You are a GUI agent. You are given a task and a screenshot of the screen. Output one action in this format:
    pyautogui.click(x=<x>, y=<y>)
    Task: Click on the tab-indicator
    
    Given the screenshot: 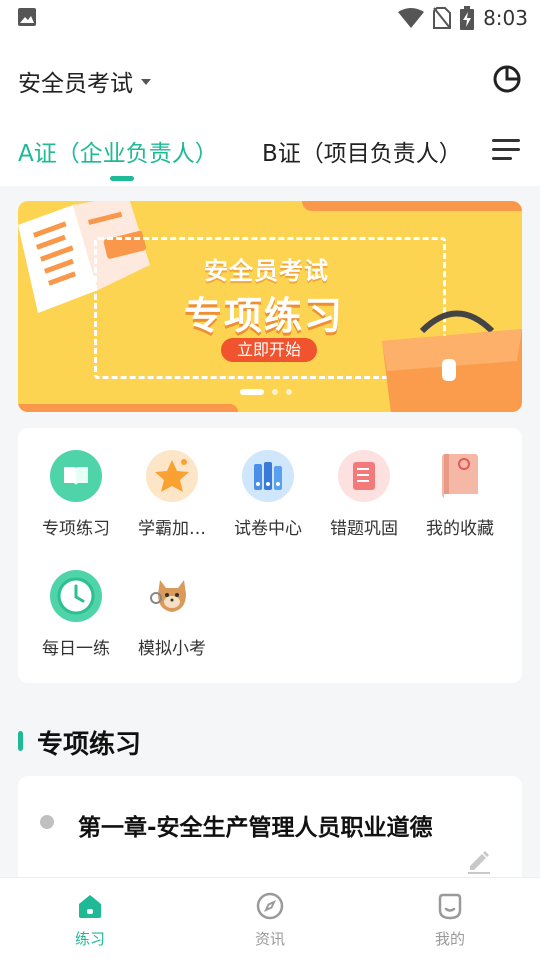 What is the action you would take?
    pyautogui.click(x=122, y=178)
    